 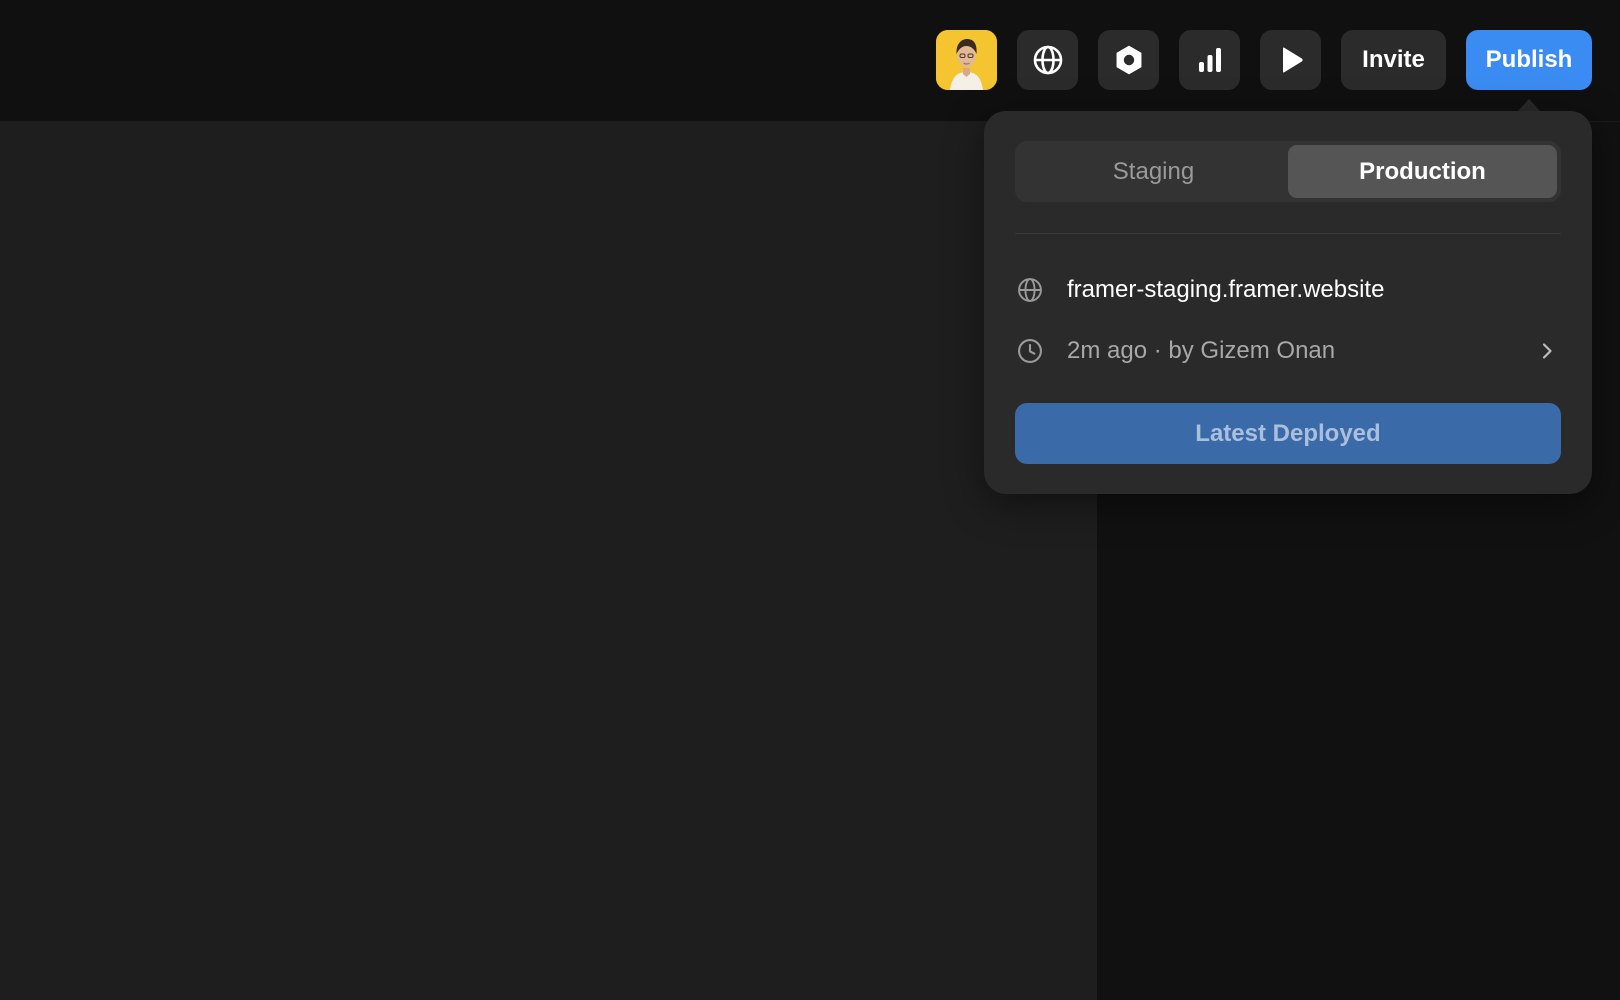 What do you see at coordinates (1225, 290) in the screenshot?
I see `site-url: framer-staging.framer.website` at bounding box center [1225, 290].